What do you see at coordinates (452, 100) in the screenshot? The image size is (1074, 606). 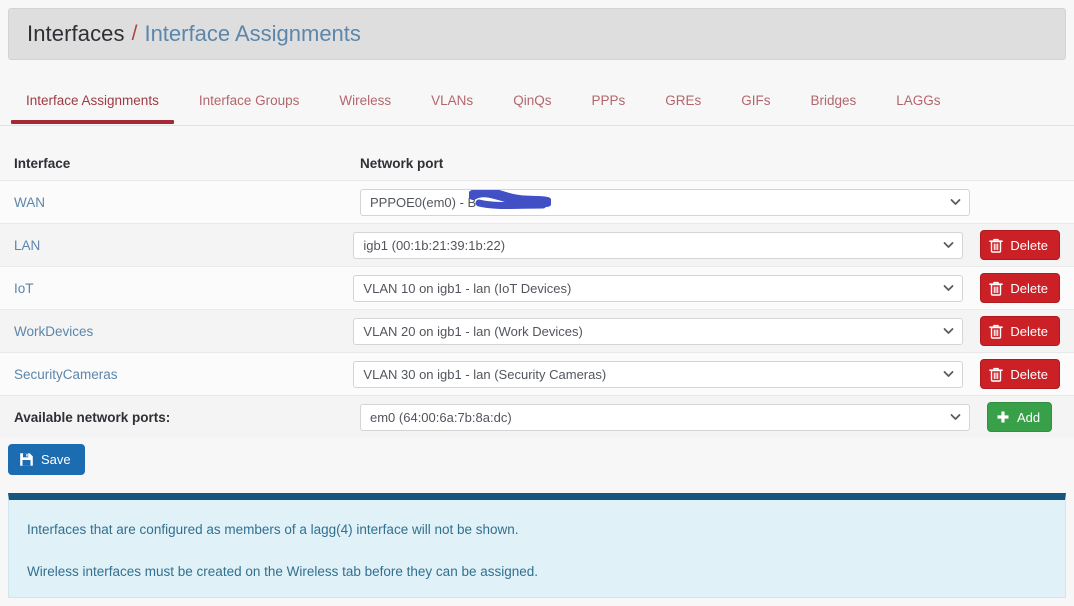 I see `tab-vlans: VLANs` at bounding box center [452, 100].